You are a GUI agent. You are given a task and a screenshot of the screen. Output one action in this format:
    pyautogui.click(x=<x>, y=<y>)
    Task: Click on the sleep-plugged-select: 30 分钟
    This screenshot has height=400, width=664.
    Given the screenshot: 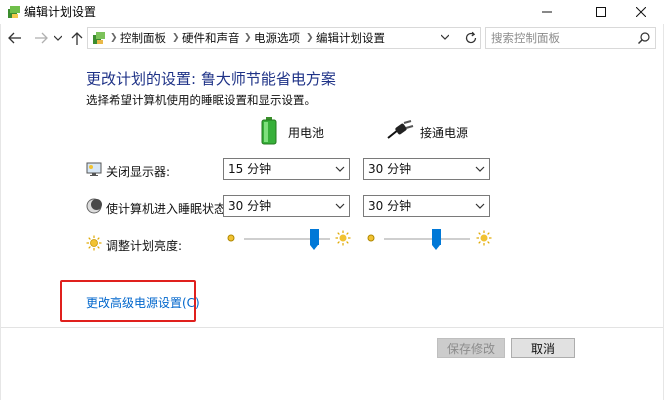 What is the action you would take?
    pyautogui.click(x=426, y=206)
    